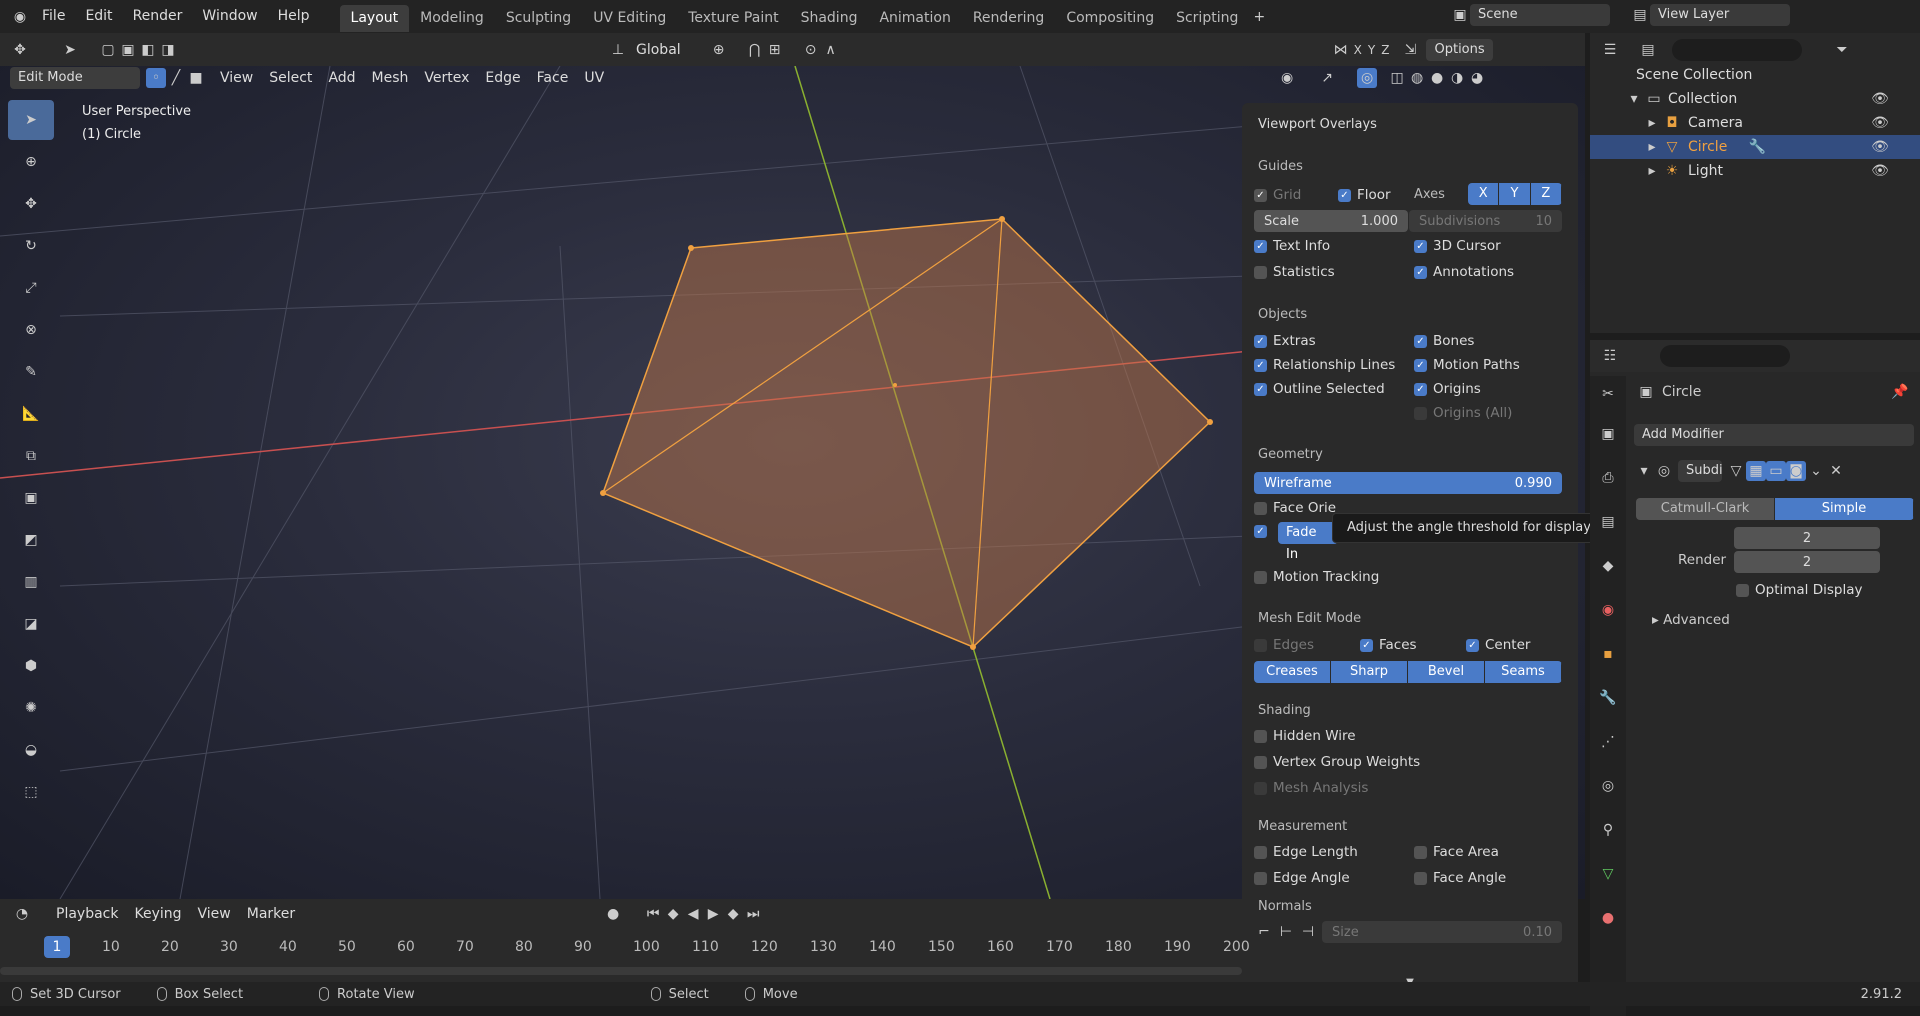 Image resolution: width=1920 pixels, height=1016 pixels. What do you see at coordinates (1634, 99) in the screenshot?
I see `expand-icon: ▾` at bounding box center [1634, 99].